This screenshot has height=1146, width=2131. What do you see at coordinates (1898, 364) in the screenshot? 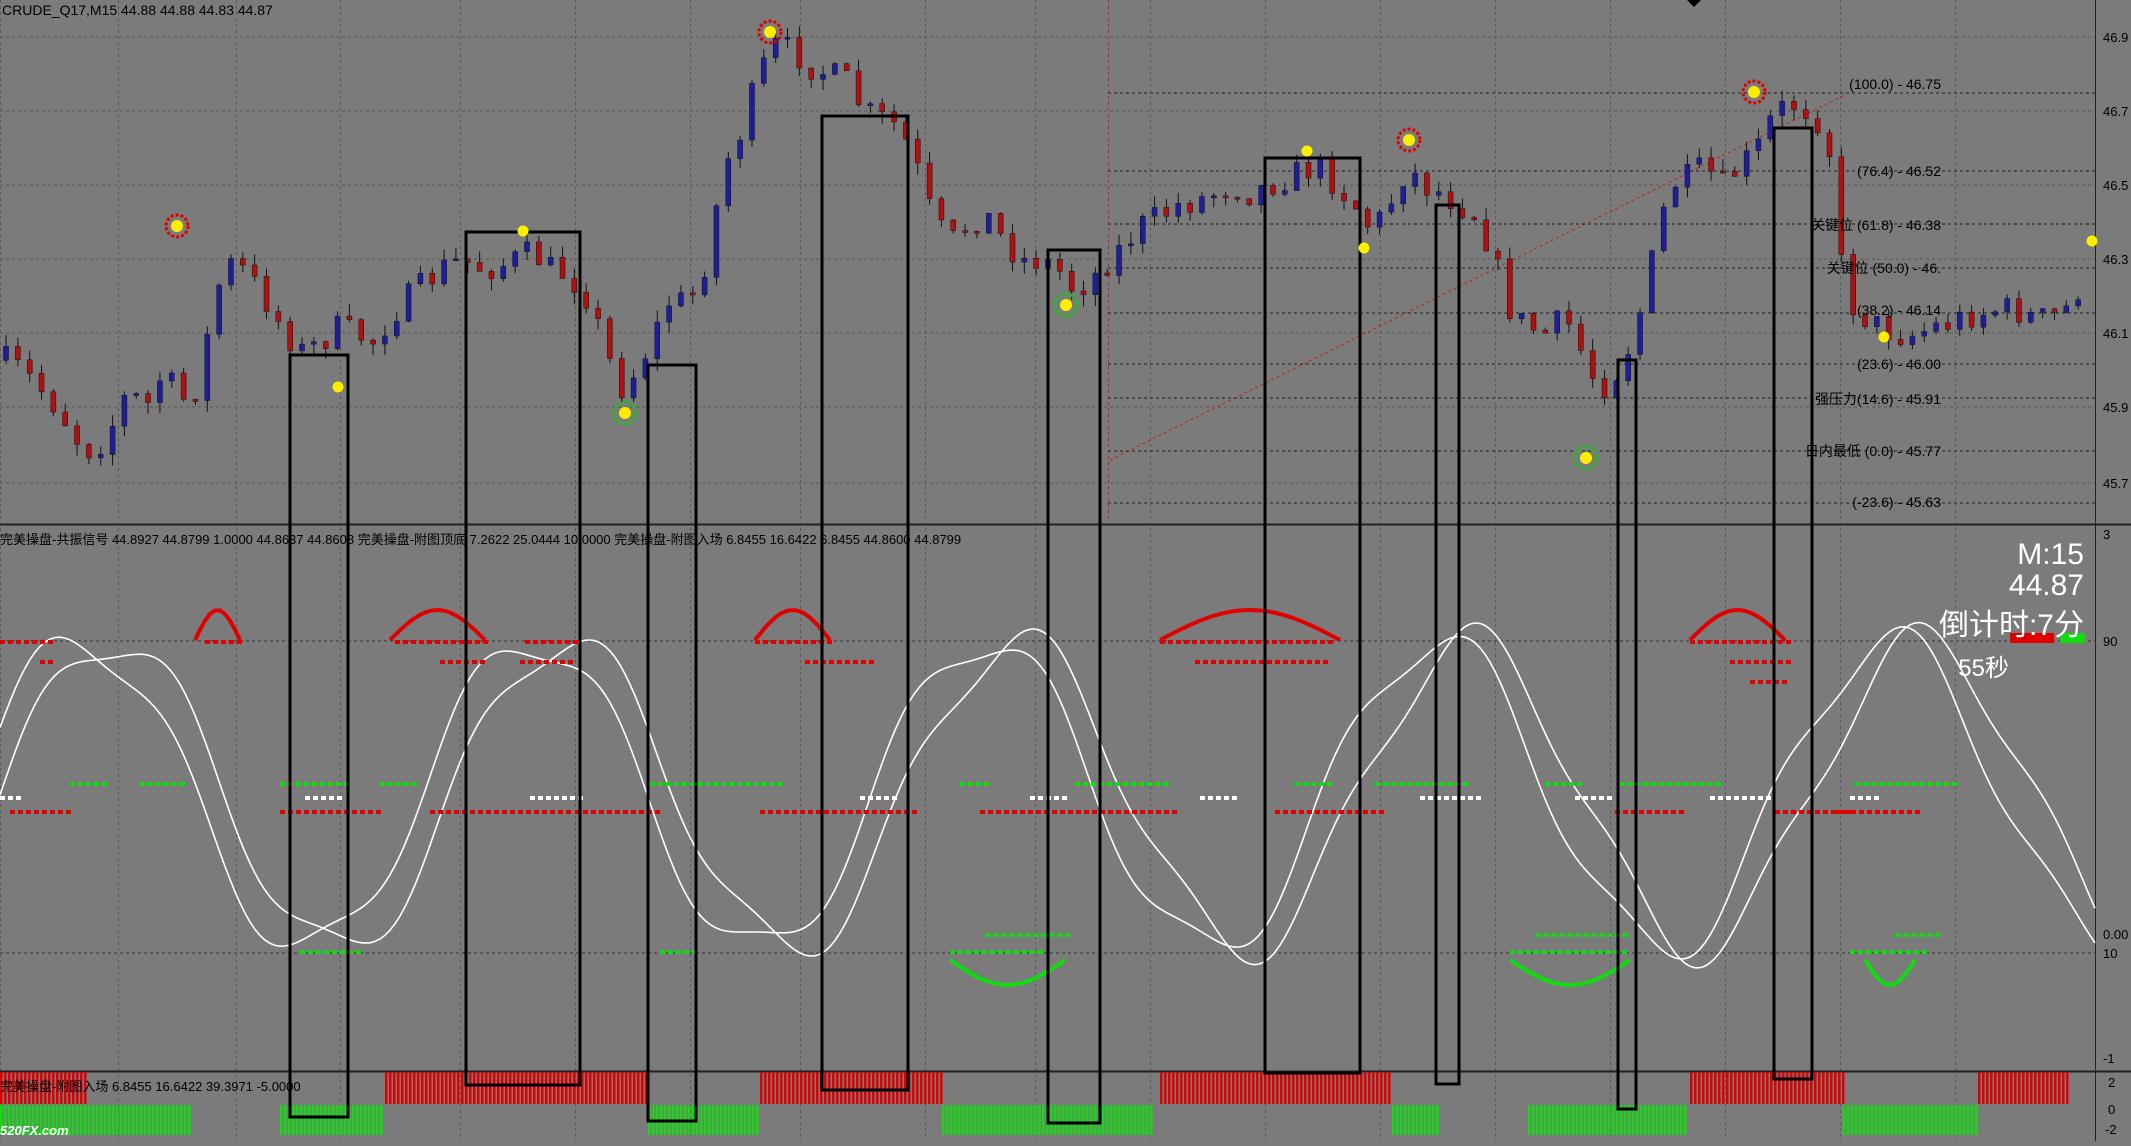
I see `fib-label-236: (23.6) - 46.00` at bounding box center [1898, 364].